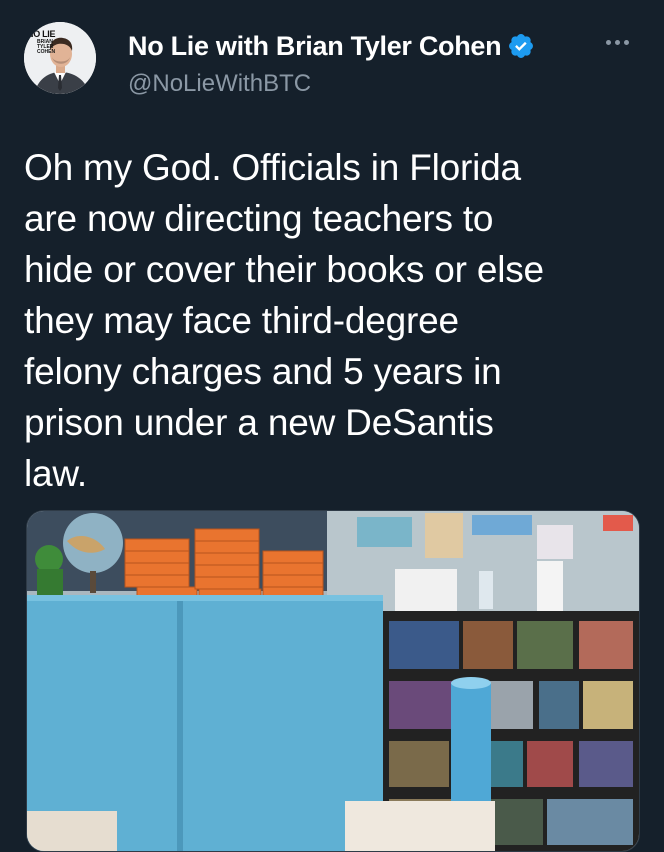 The image size is (664, 852). Describe the element at coordinates (60, 58) in the screenshot. I see `avatar: NO LIE BRIAN TYLER COHEN` at that location.